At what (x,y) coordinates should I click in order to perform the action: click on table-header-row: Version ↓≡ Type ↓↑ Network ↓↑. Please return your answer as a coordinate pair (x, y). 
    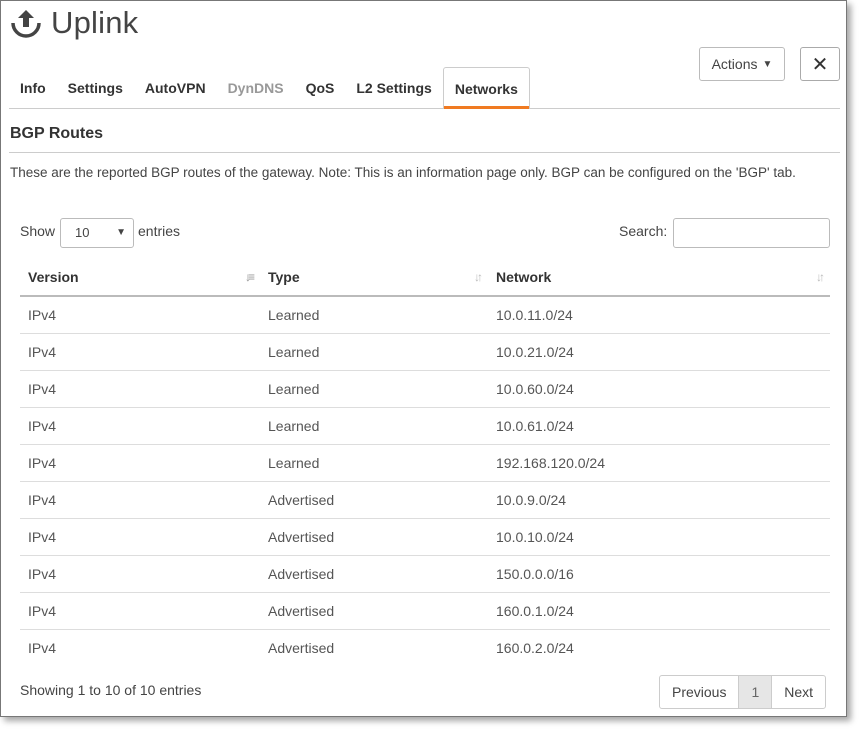
    Looking at the image, I should click on (425, 278).